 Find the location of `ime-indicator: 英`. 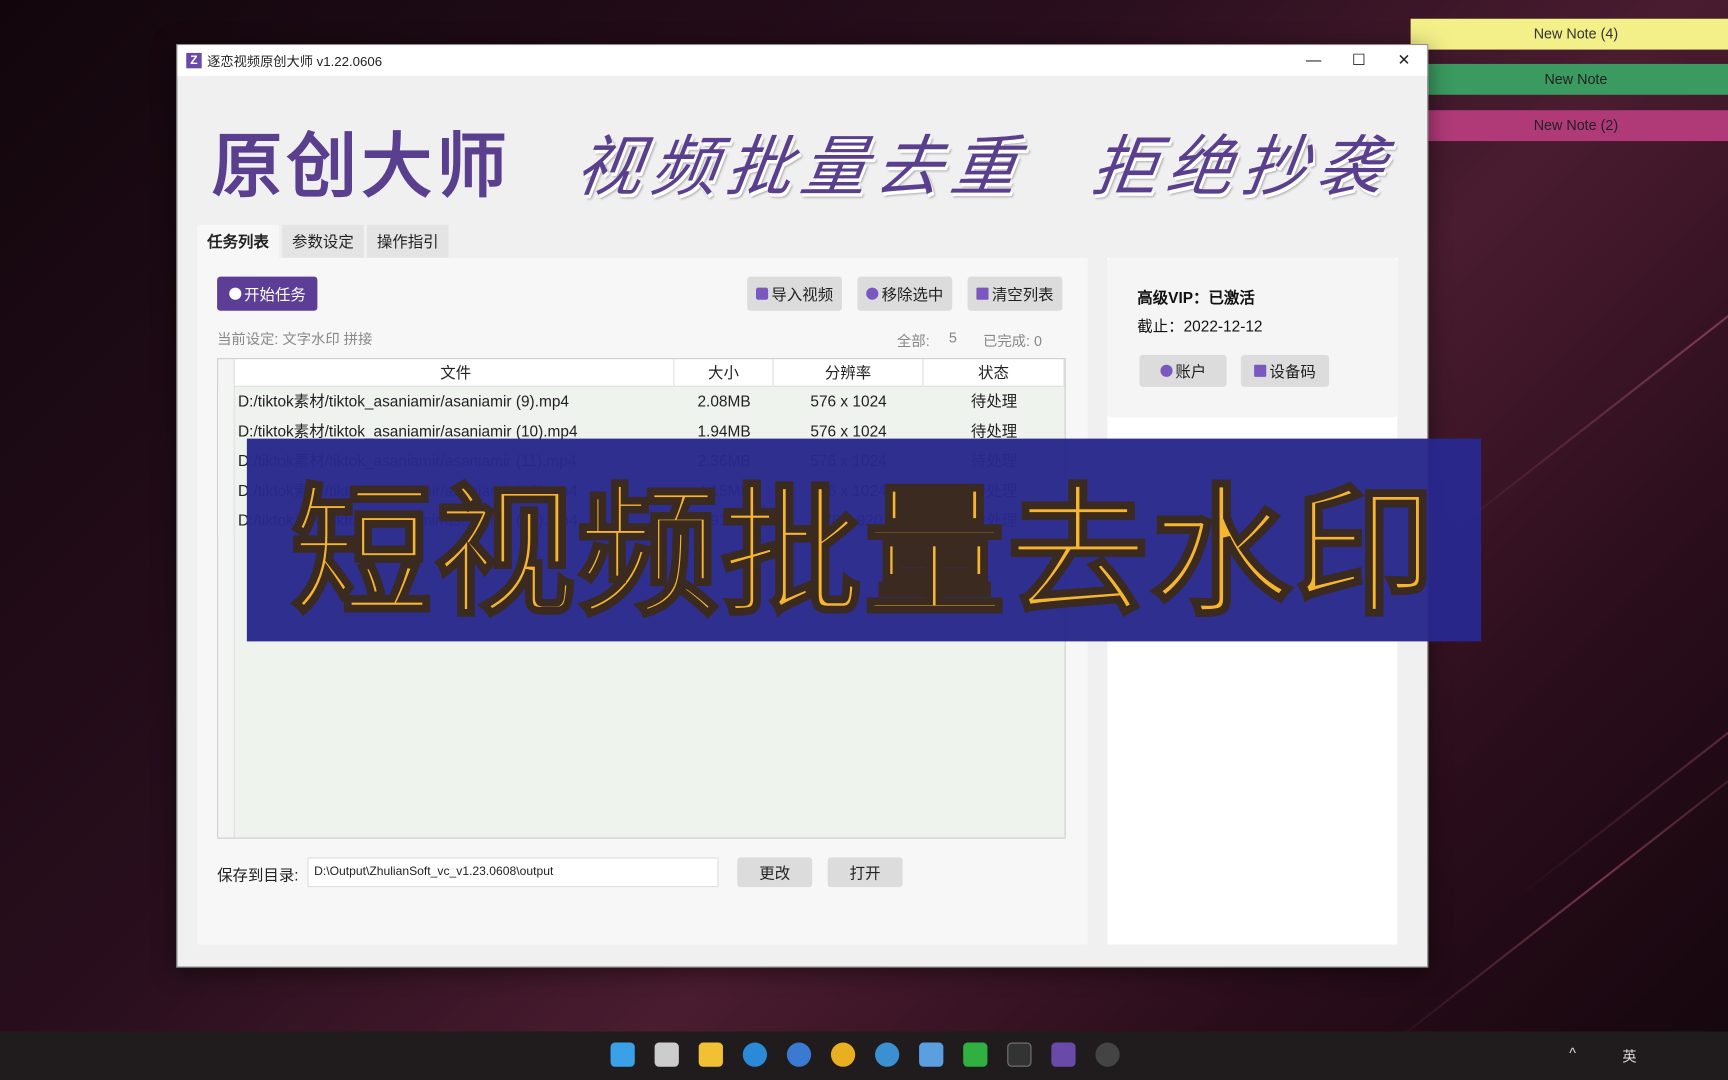

ime-indicator: 英 is located at coordinates (1629, 1055).